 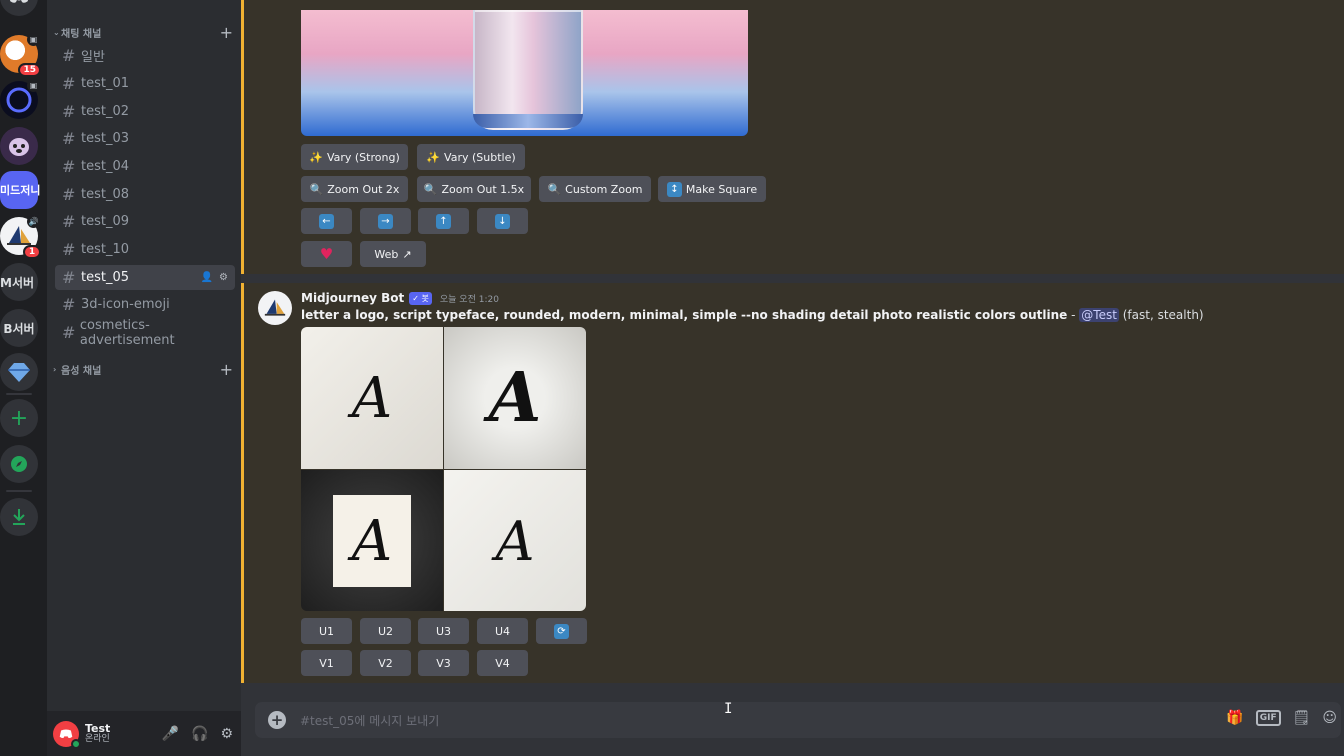 I want to click on channel-item: # test_09, so click(x=145, y=221).